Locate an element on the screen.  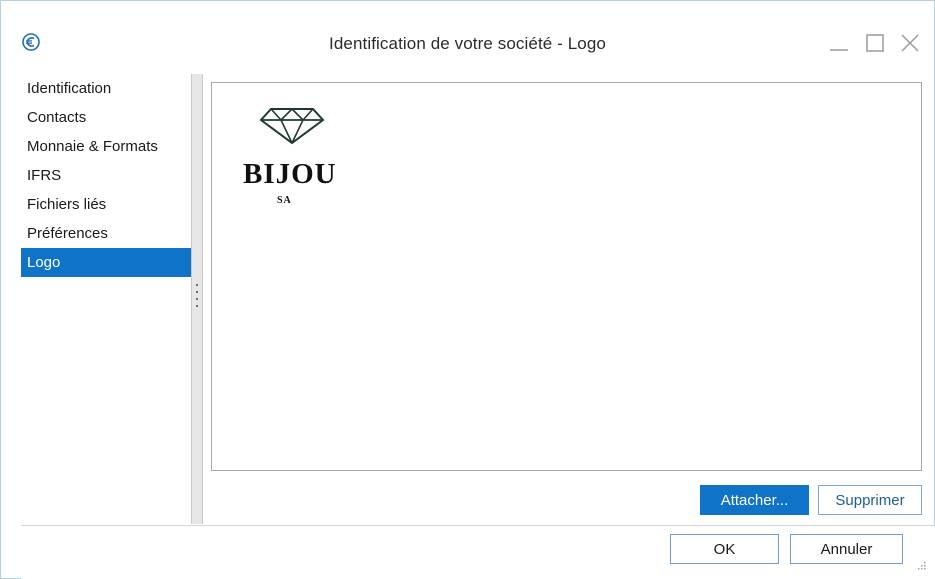
splitter-grip-icon is located at coordinates (197, 298).